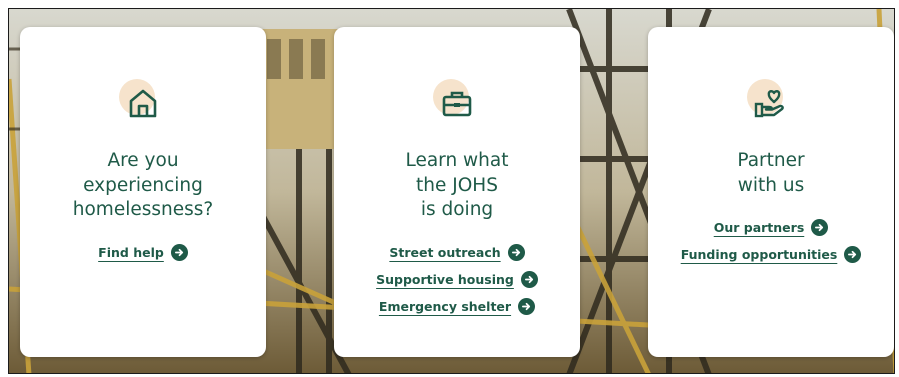 The height and width of the screenshot is (377, 899). Describe the element at coordinates (759, 254) in the screenshot. I see `link-label: Funding opportunities` at that location.